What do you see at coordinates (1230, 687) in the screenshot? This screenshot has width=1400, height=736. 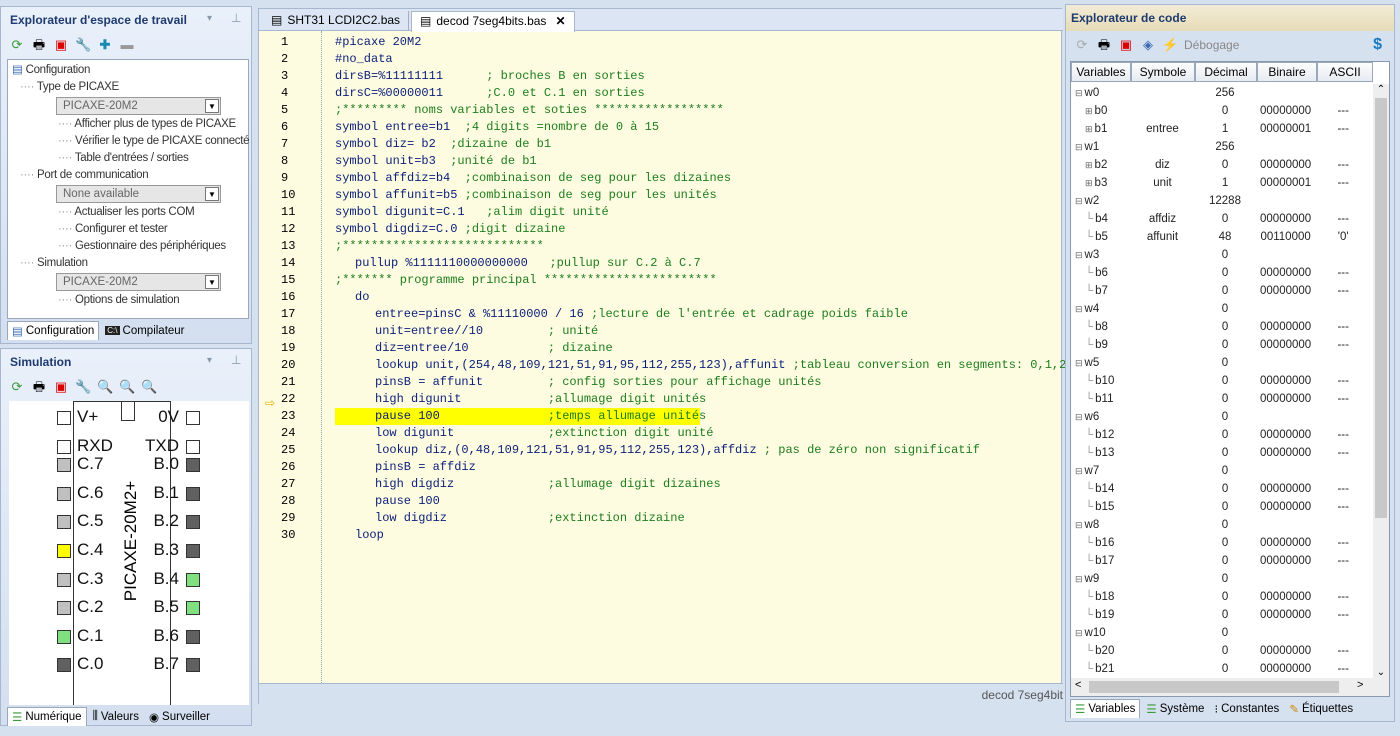 I see `horizontal-scrollbar: < >` at bounding box center [1230, 687].